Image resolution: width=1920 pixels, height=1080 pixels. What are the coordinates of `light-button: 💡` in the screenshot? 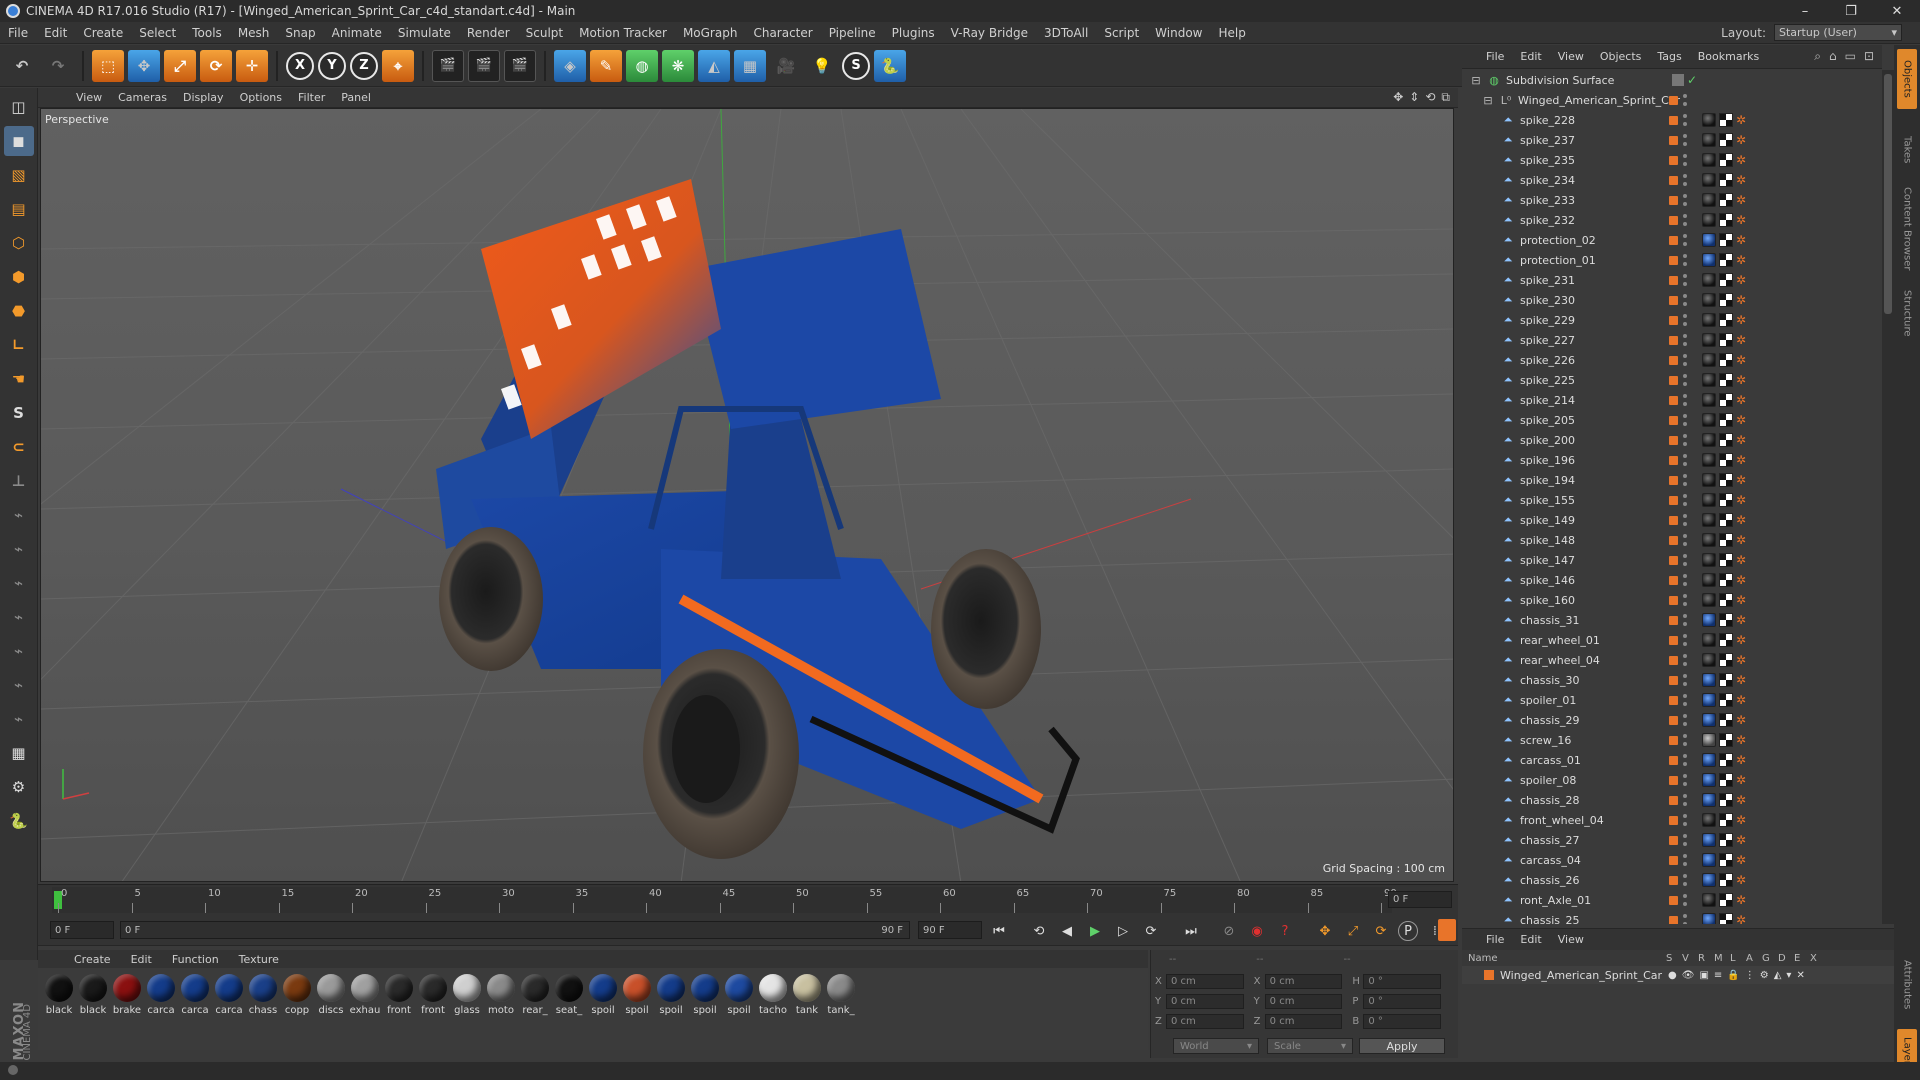 It's located at (822, 66).